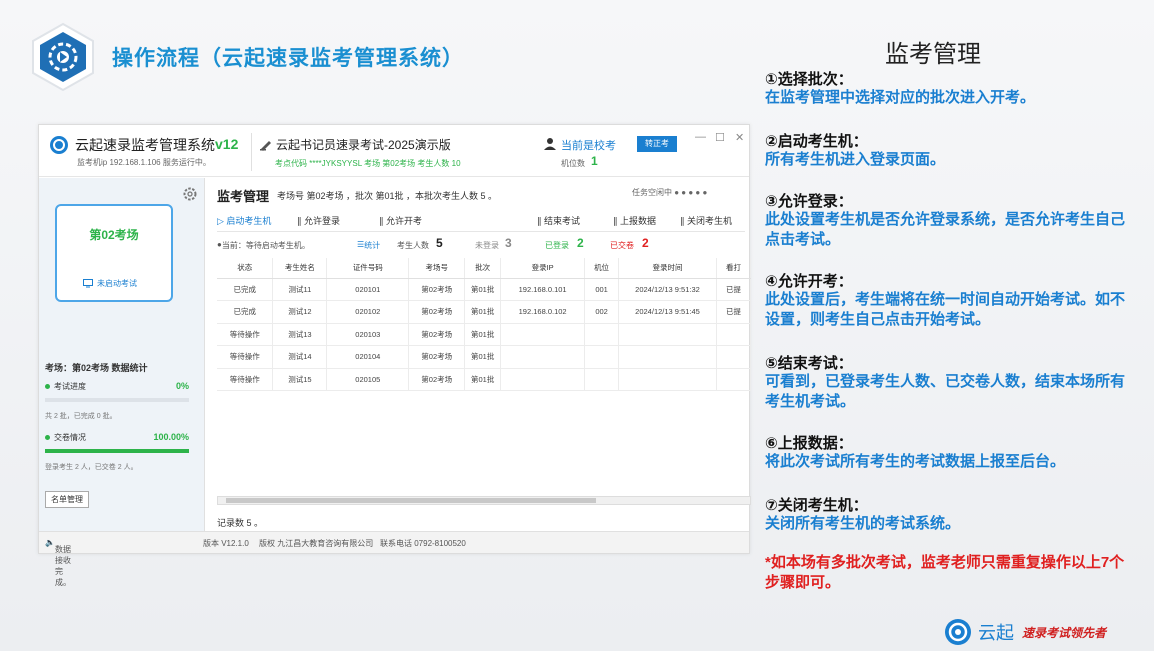 The height and width of the screenshot is (651, 1154). Describe the element at coordinates (809, 443) in the screenshot. I see `step-heading: ⑥上报数据：` at that location.